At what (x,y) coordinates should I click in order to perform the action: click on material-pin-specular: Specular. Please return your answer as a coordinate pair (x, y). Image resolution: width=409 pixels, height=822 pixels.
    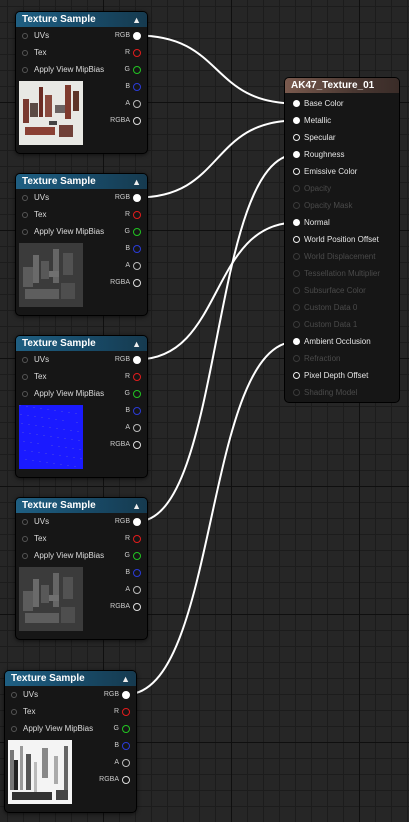
    Looking at the image, I should click on (342, 137).